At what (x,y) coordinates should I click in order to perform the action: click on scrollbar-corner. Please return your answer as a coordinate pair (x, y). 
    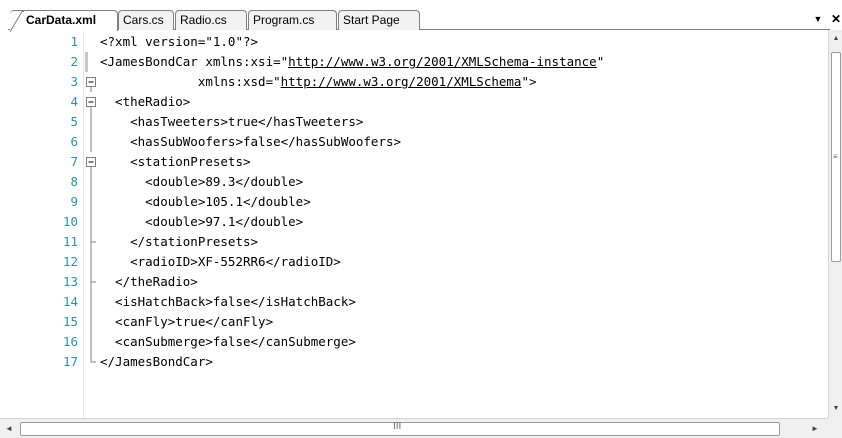
    Looking at the image, I should click on (835, 428).